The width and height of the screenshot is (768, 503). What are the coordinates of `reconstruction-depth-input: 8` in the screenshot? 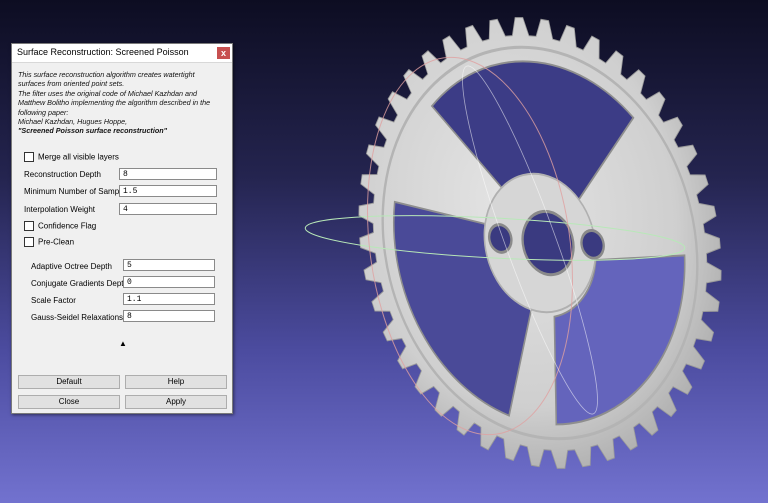 It's located at (168, 174).